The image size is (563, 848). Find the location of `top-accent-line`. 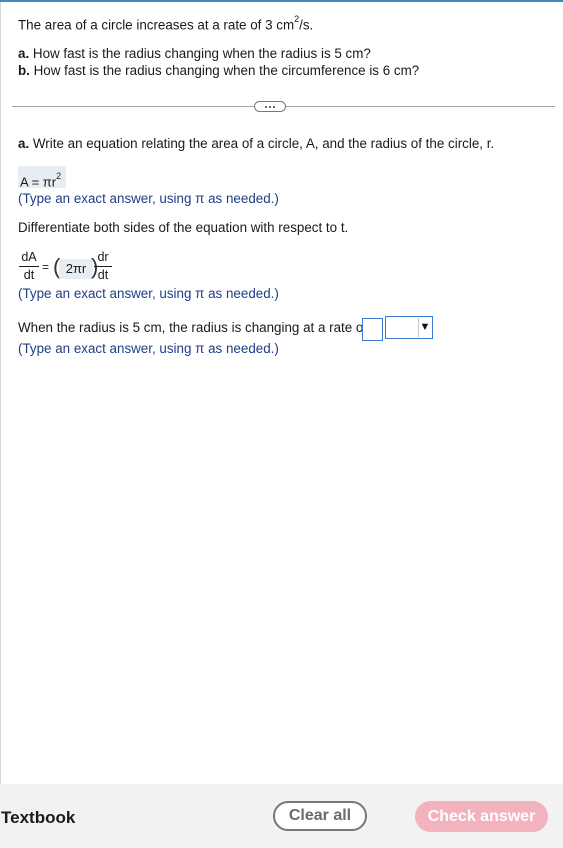

top-accent-line is located at coordinates (281, 1).